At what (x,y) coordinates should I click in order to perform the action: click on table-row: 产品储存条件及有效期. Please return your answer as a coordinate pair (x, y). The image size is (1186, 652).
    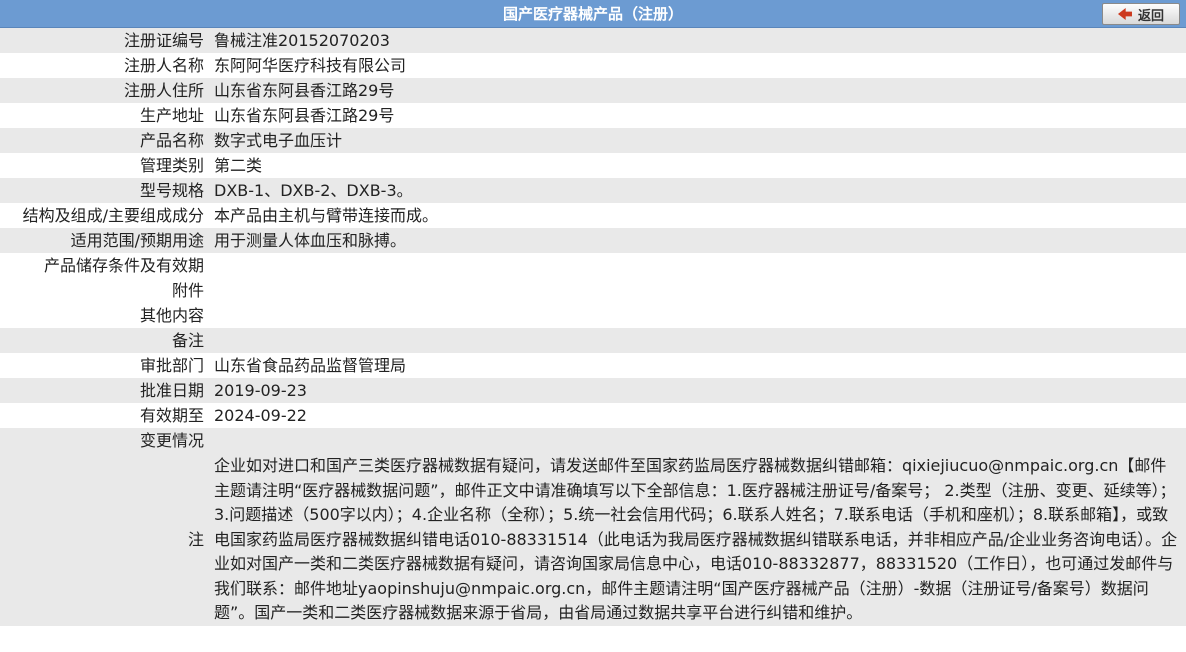
    Looking at the image, I should click on (593, 265).